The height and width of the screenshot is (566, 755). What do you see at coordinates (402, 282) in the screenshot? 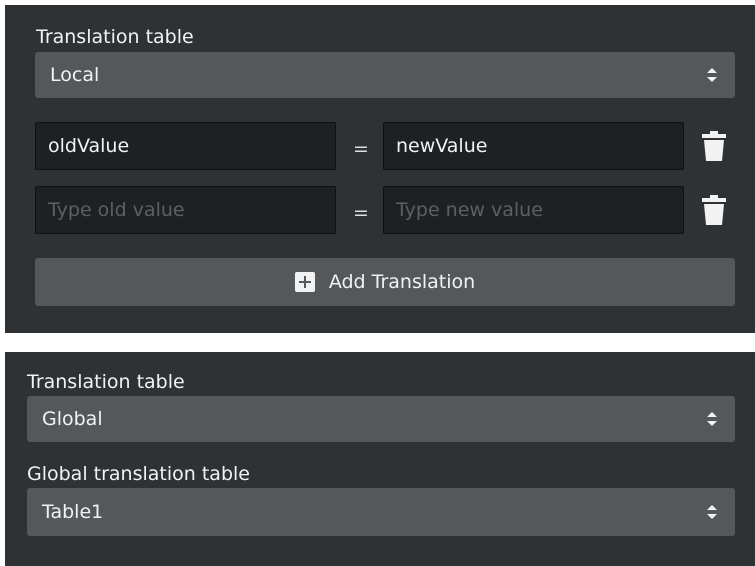
I see `add-translation-label: Add Translation` at bounding box center [402, 282].